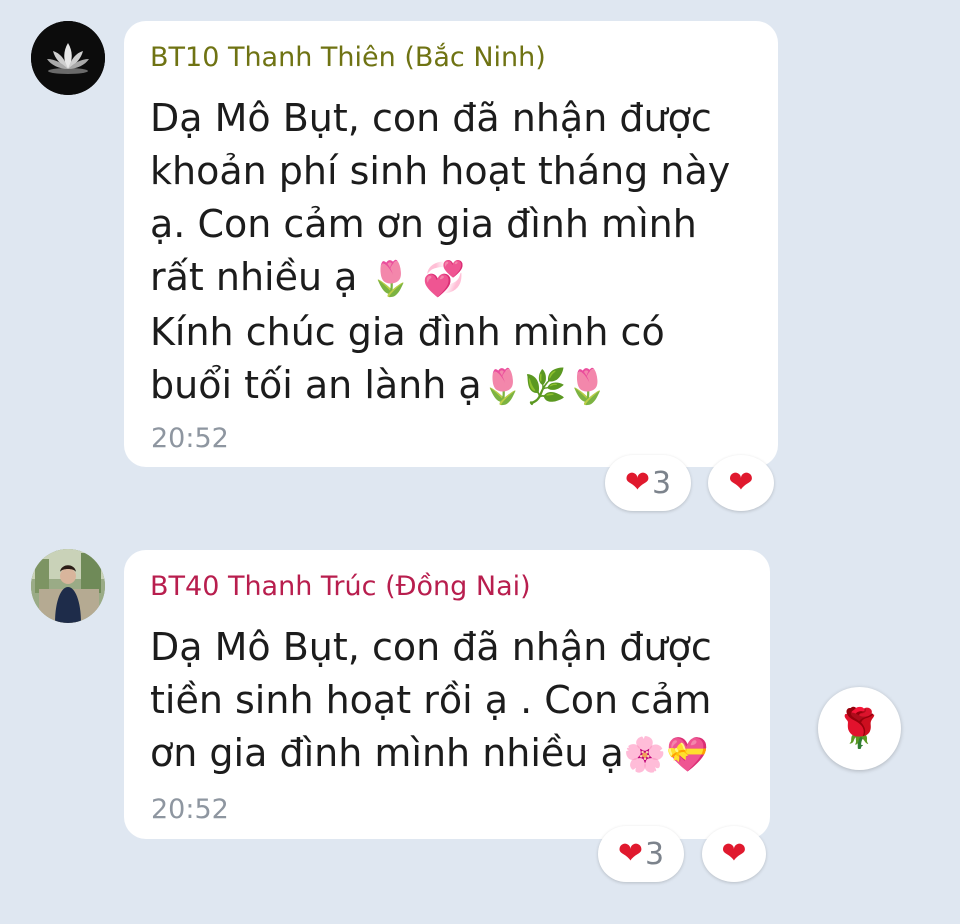 The height and width of the screenshot is (924, 960). I want to click on message-line-text: buổi tối an lành ạ, so click(316, 385).